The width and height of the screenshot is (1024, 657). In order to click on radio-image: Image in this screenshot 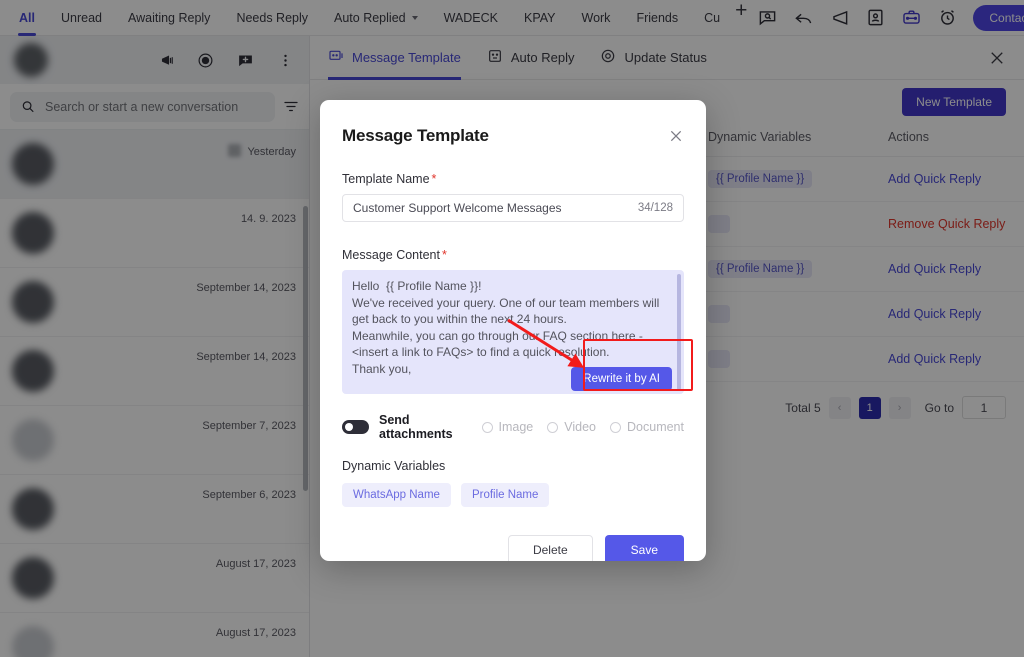, I will do `click(507, 427)`.